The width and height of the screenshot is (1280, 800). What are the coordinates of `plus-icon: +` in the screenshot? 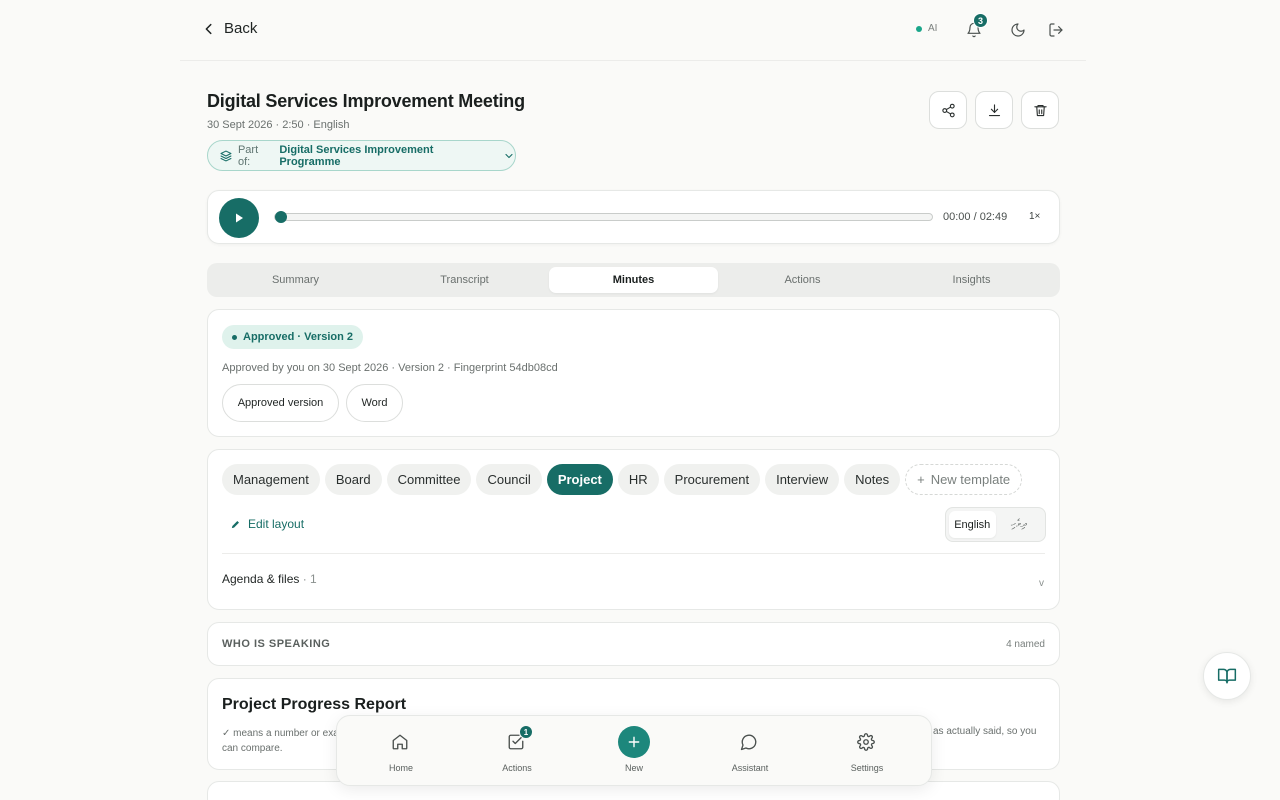 It's located at (921, 479).